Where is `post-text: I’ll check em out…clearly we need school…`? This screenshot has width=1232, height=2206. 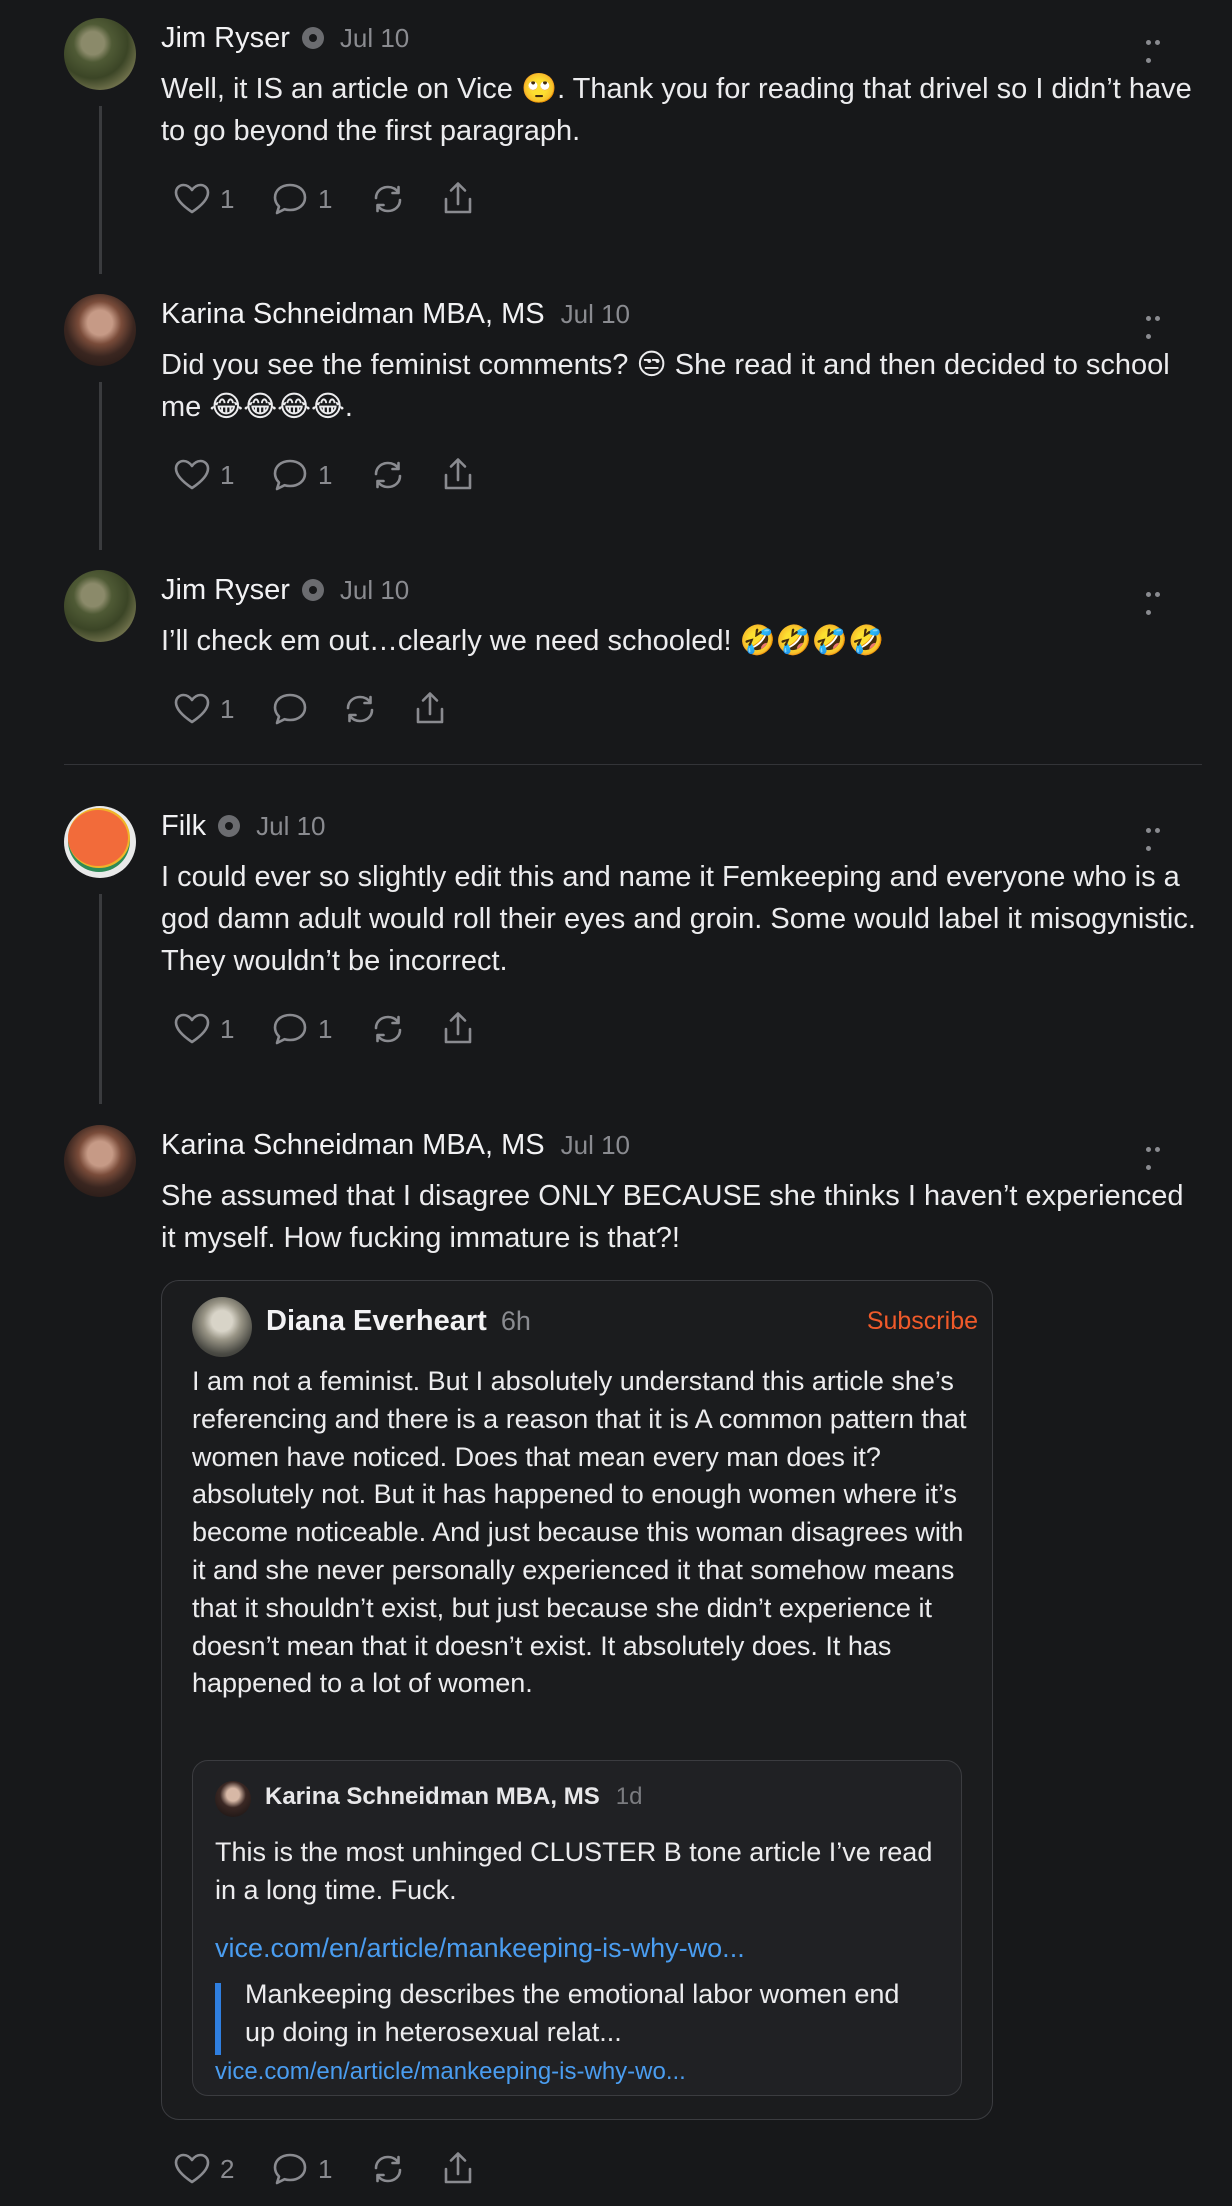
post-text: I’ll check em out…clearly we need school… is located at coordinates (523, 641).